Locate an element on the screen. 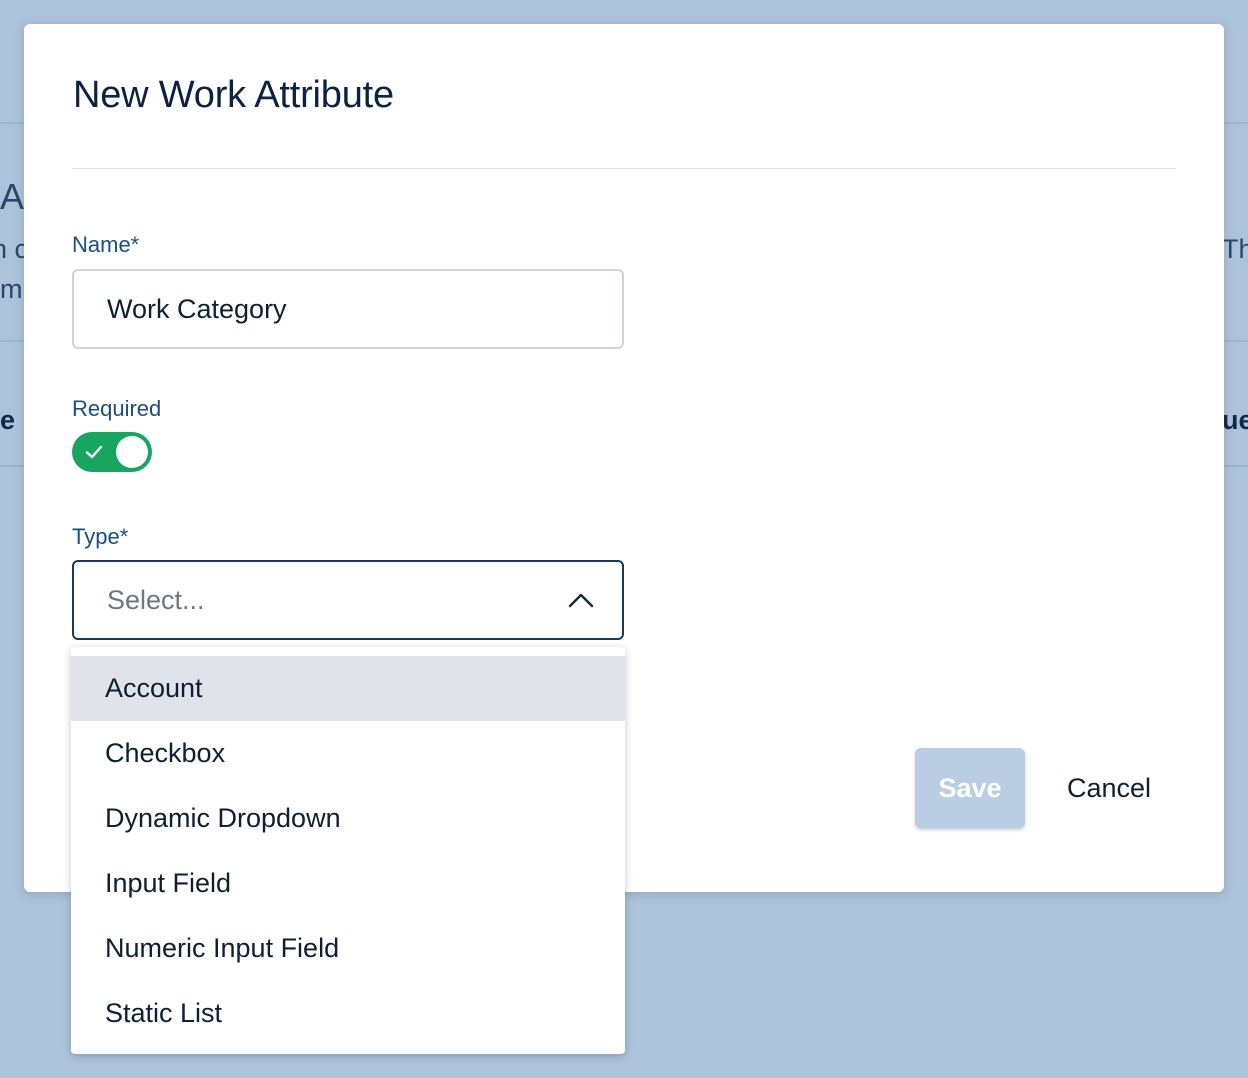 This screenshot has width=1248, height=1078. option-account: Account is located at coordinates (348, 688).